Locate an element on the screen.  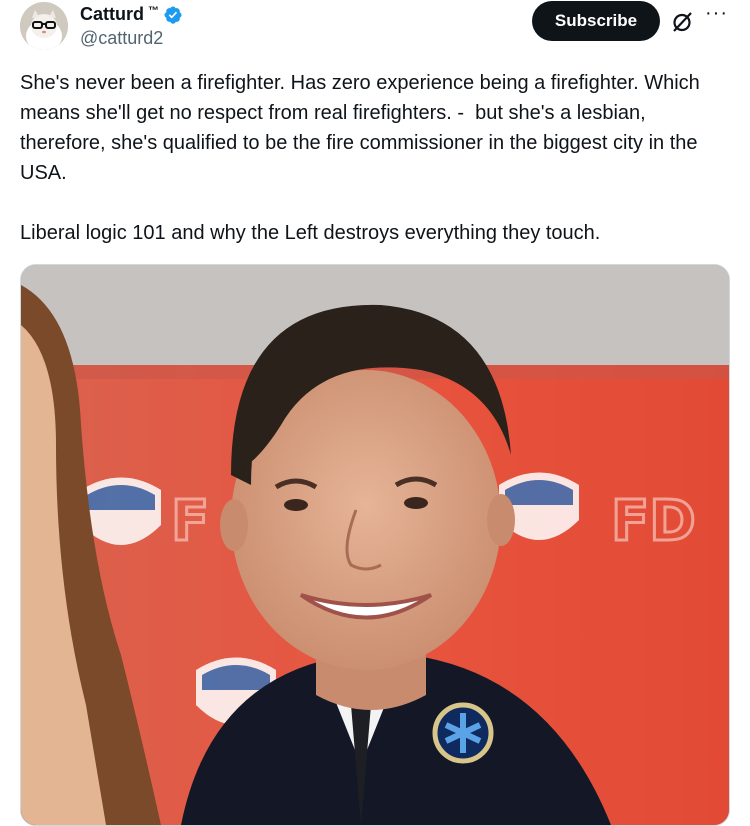
subscribe-button: Subscribe is located at coordinates (596, 21).